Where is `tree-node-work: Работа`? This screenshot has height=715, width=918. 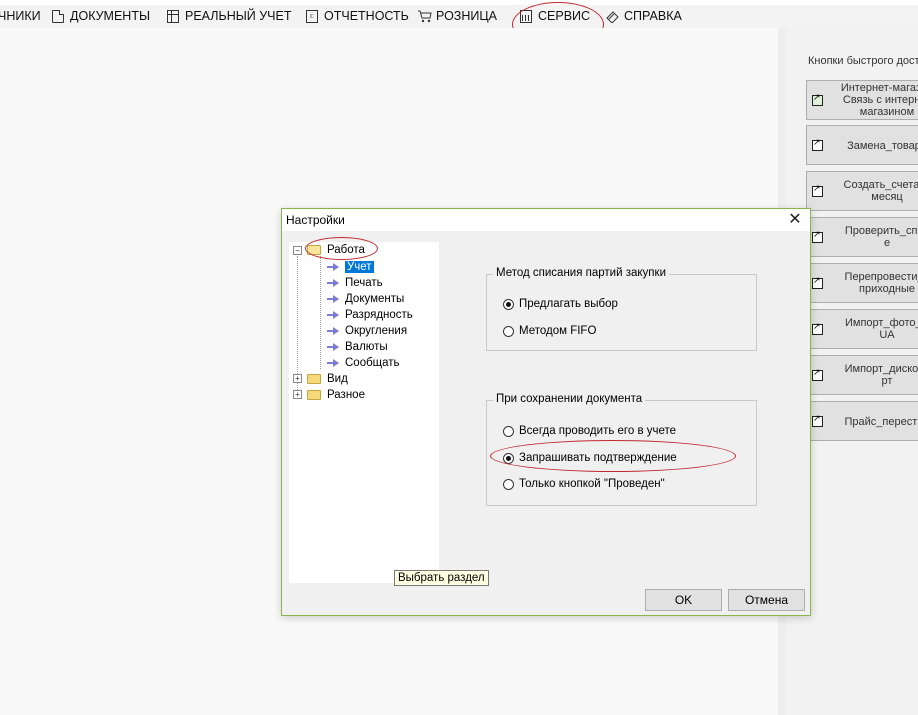
tree-node-work: Работа is located at coordinates (336, 249).